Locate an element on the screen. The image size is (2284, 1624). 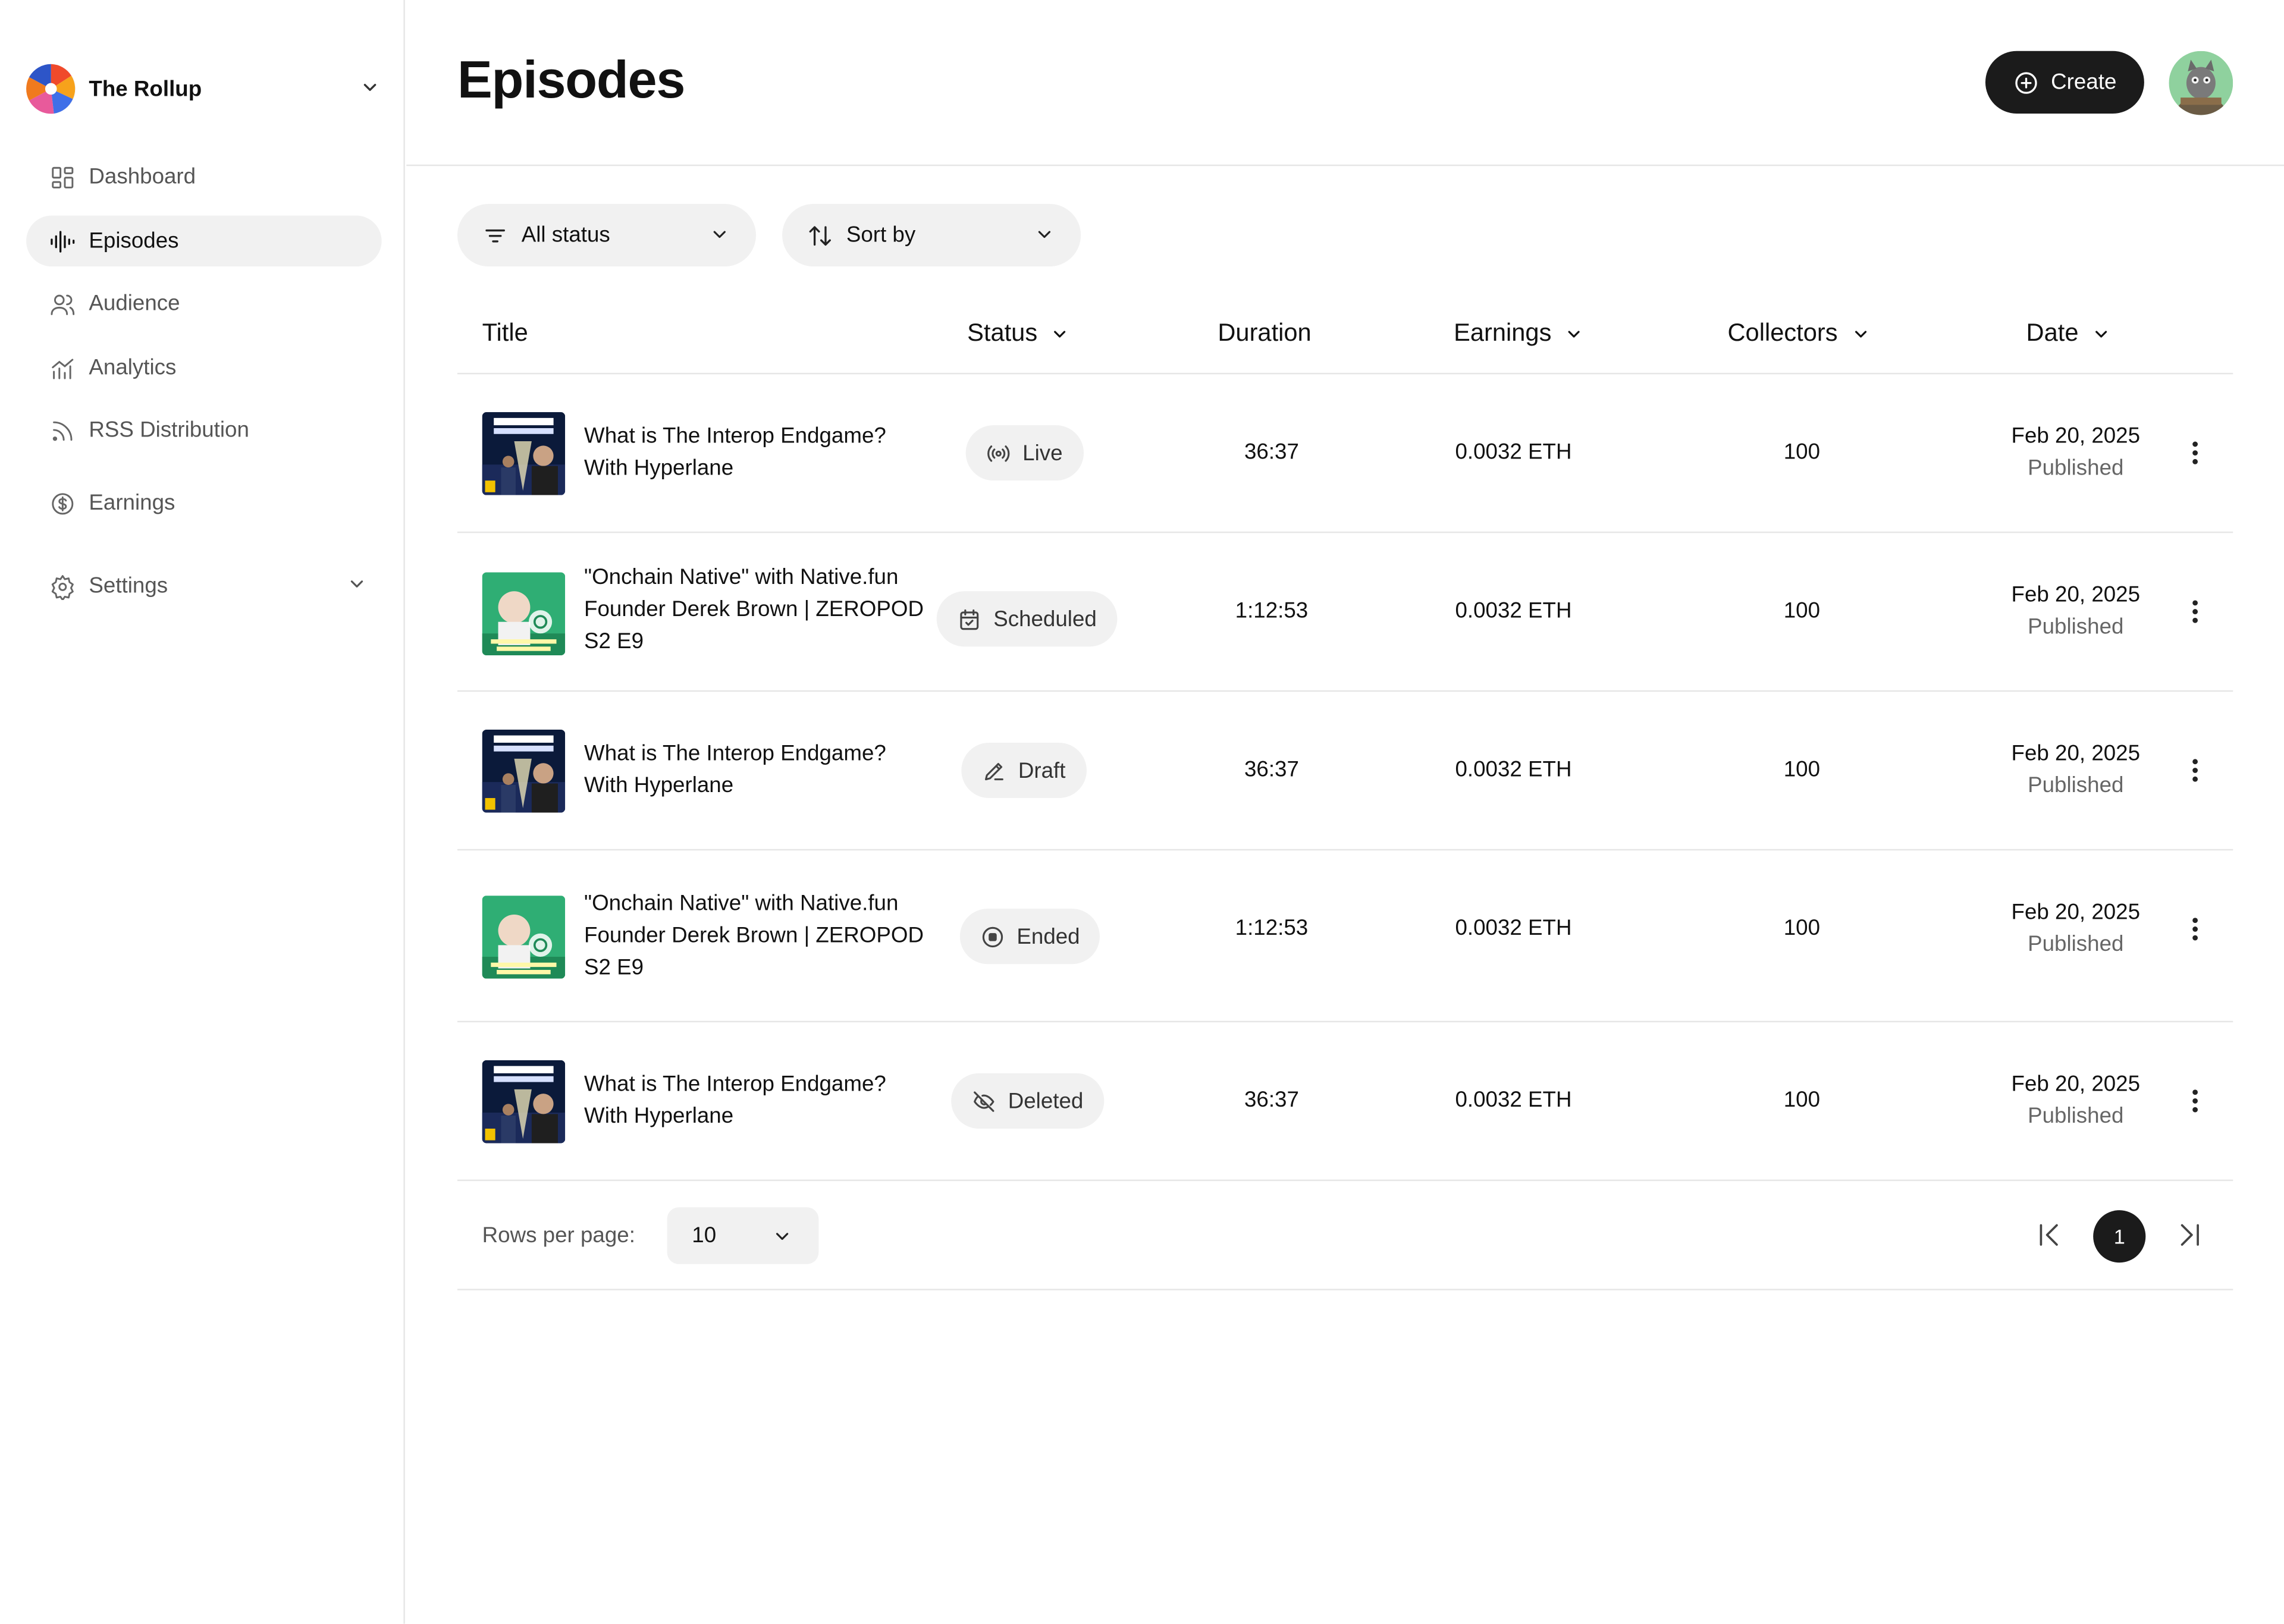
first-page-button is located at coordinates (2049, 1234).